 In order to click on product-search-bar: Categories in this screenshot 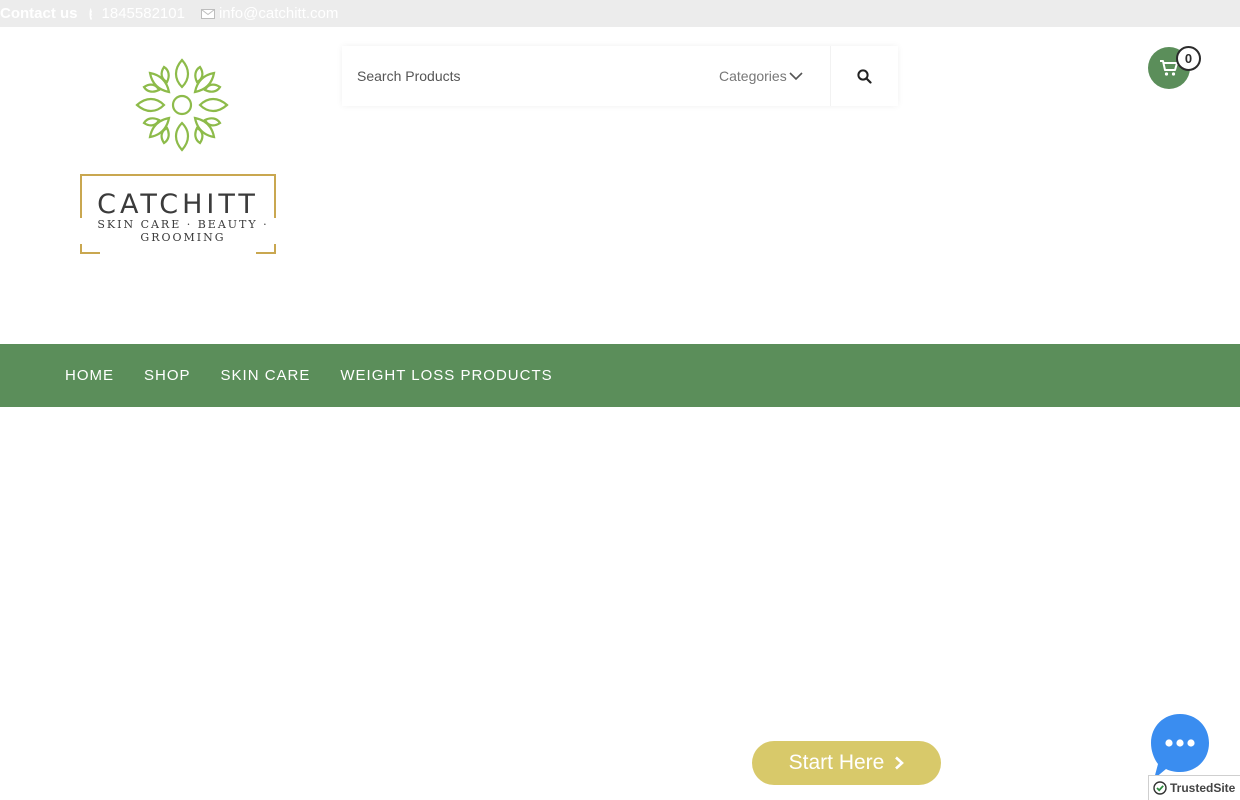, I will do `click(620, 76)`.